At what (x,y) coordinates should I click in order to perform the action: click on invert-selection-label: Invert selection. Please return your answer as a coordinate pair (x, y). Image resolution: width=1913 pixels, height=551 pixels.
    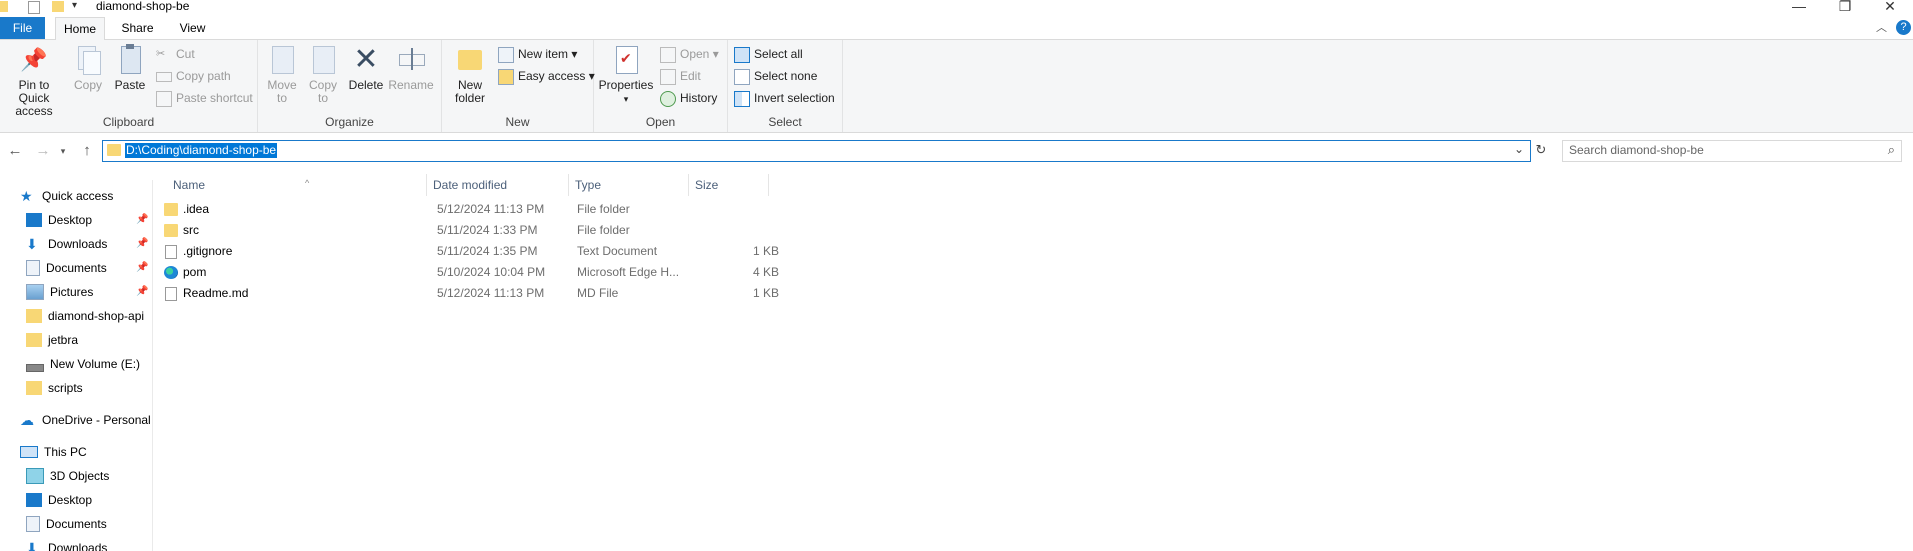
    Looking at the image, I should click on (794, 98).